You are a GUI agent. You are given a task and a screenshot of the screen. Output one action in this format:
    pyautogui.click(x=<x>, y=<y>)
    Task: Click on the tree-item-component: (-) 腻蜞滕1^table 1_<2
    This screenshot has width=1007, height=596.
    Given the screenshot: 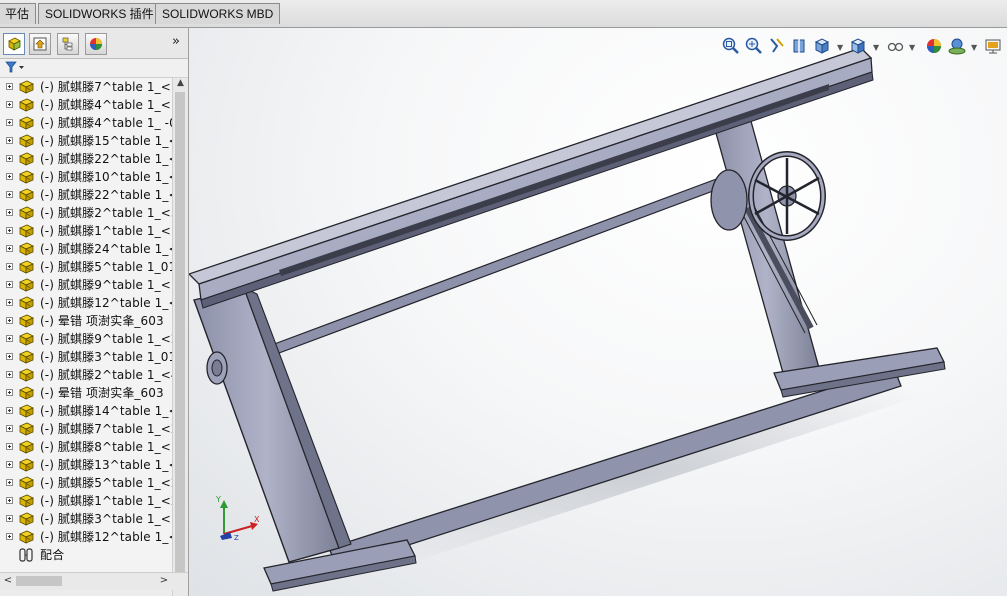 What is the action you would take?
    pyautogui.click(x=86, y=501)
    